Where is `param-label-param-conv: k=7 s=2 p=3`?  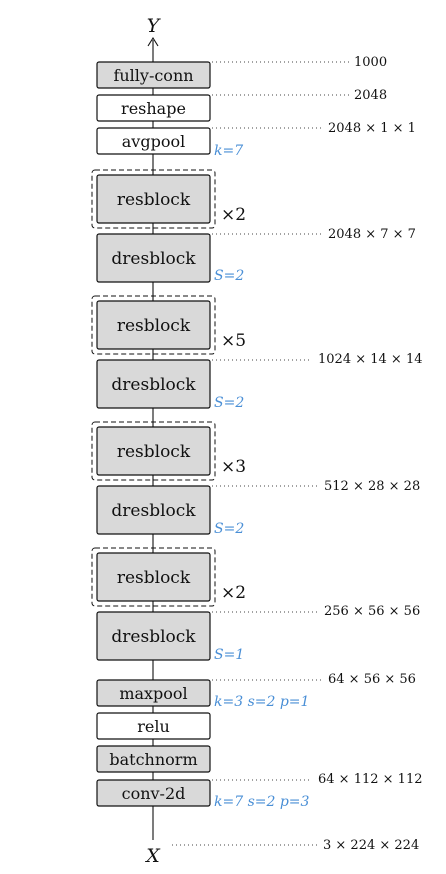
param-label-param-conv: k=7 s=2 p=3 is located at coordinates (262, 802).